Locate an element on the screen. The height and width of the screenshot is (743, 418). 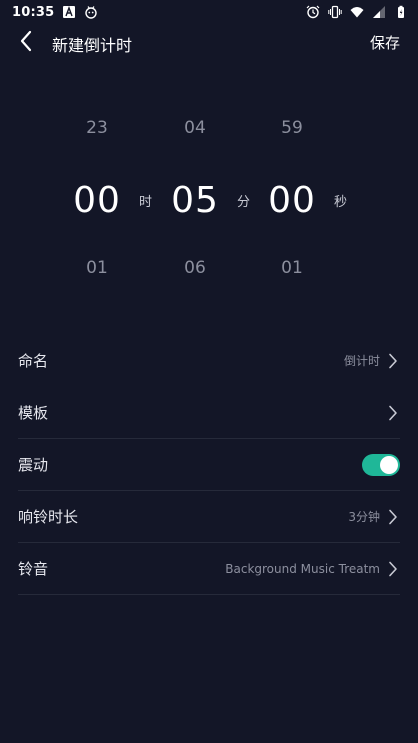
settings-row-right: Background Music Treatm is located at coordinates (312, 569).